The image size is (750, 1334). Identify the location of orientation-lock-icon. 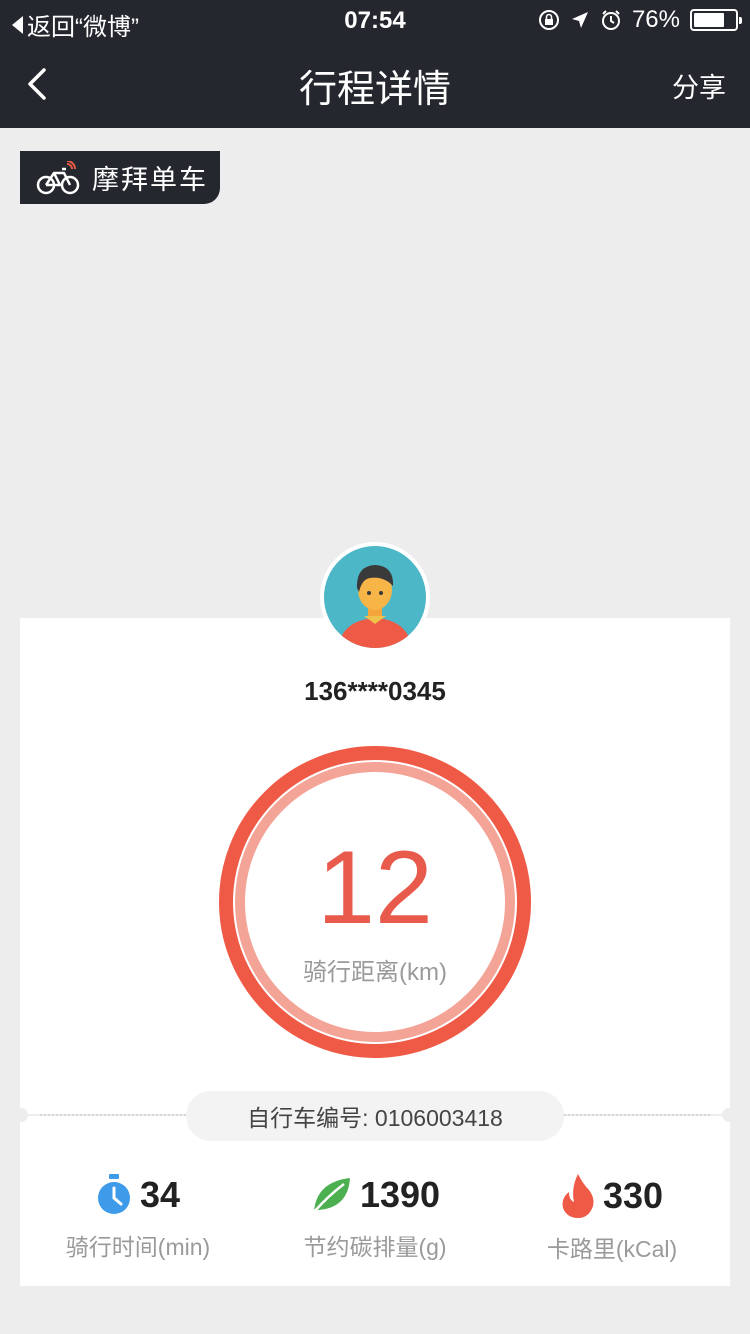
(548, 20).